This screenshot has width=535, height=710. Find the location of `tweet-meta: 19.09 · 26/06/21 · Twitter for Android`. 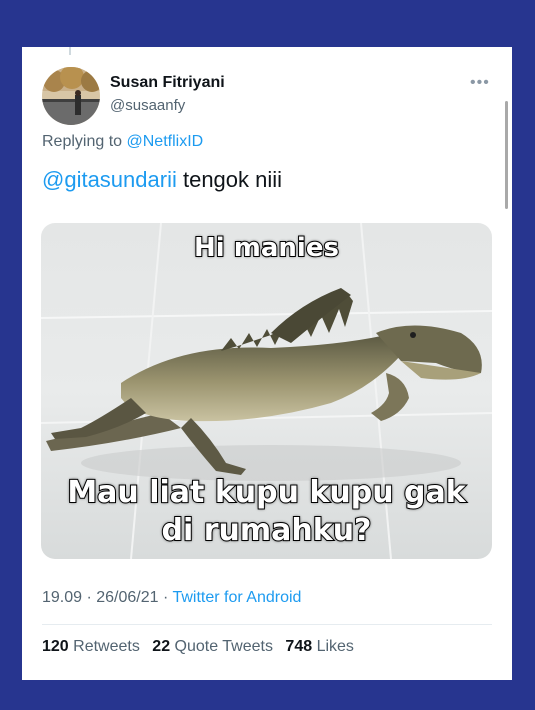

tweet-meta: 19.09 · 26/06/21 · Twitter for Android is located at coordinates (171, 598).